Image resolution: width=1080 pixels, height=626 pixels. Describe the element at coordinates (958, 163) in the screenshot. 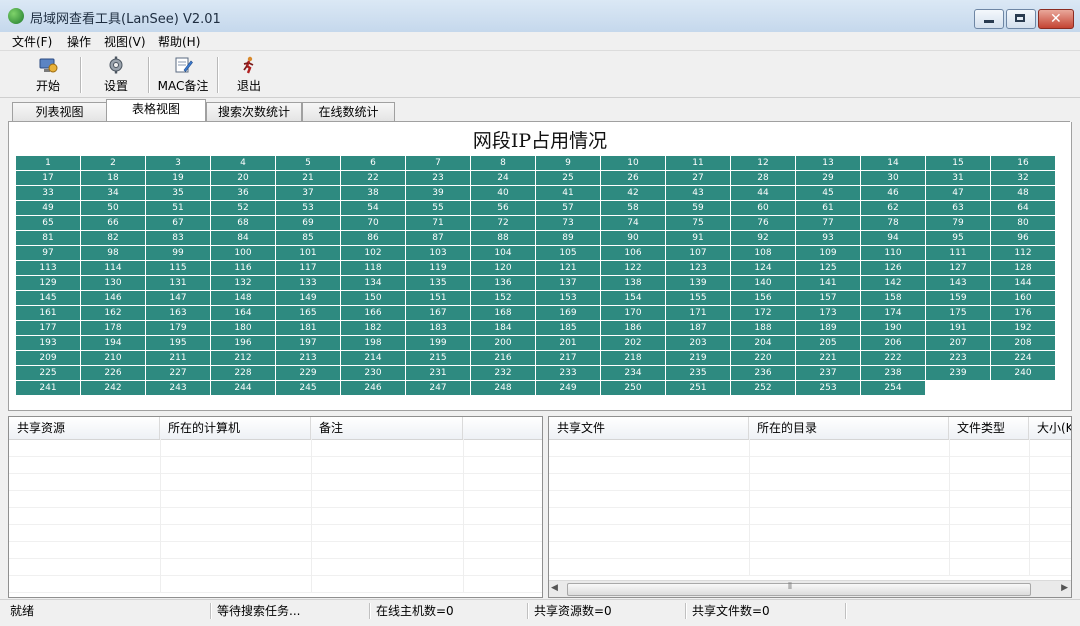

I see `ip-cell: 15` at that location.